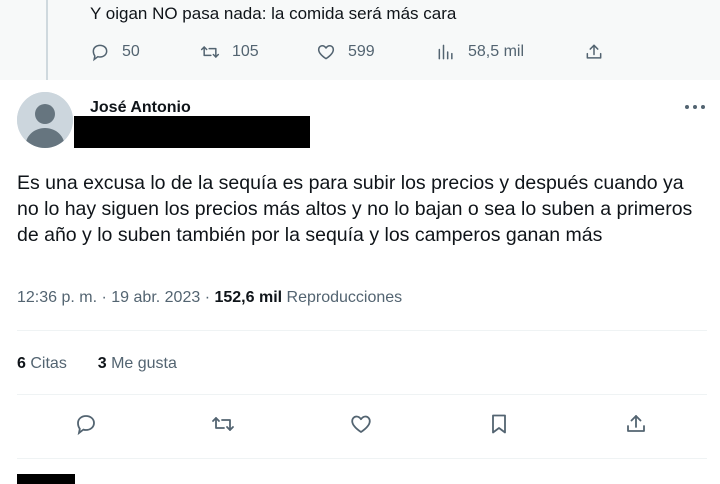 The width and height of the screenshot is (720, 484). What do you see at coordinates (115, 52) in the screenshot?
I see `reply-button: 50` at bounding box center [115, 52].